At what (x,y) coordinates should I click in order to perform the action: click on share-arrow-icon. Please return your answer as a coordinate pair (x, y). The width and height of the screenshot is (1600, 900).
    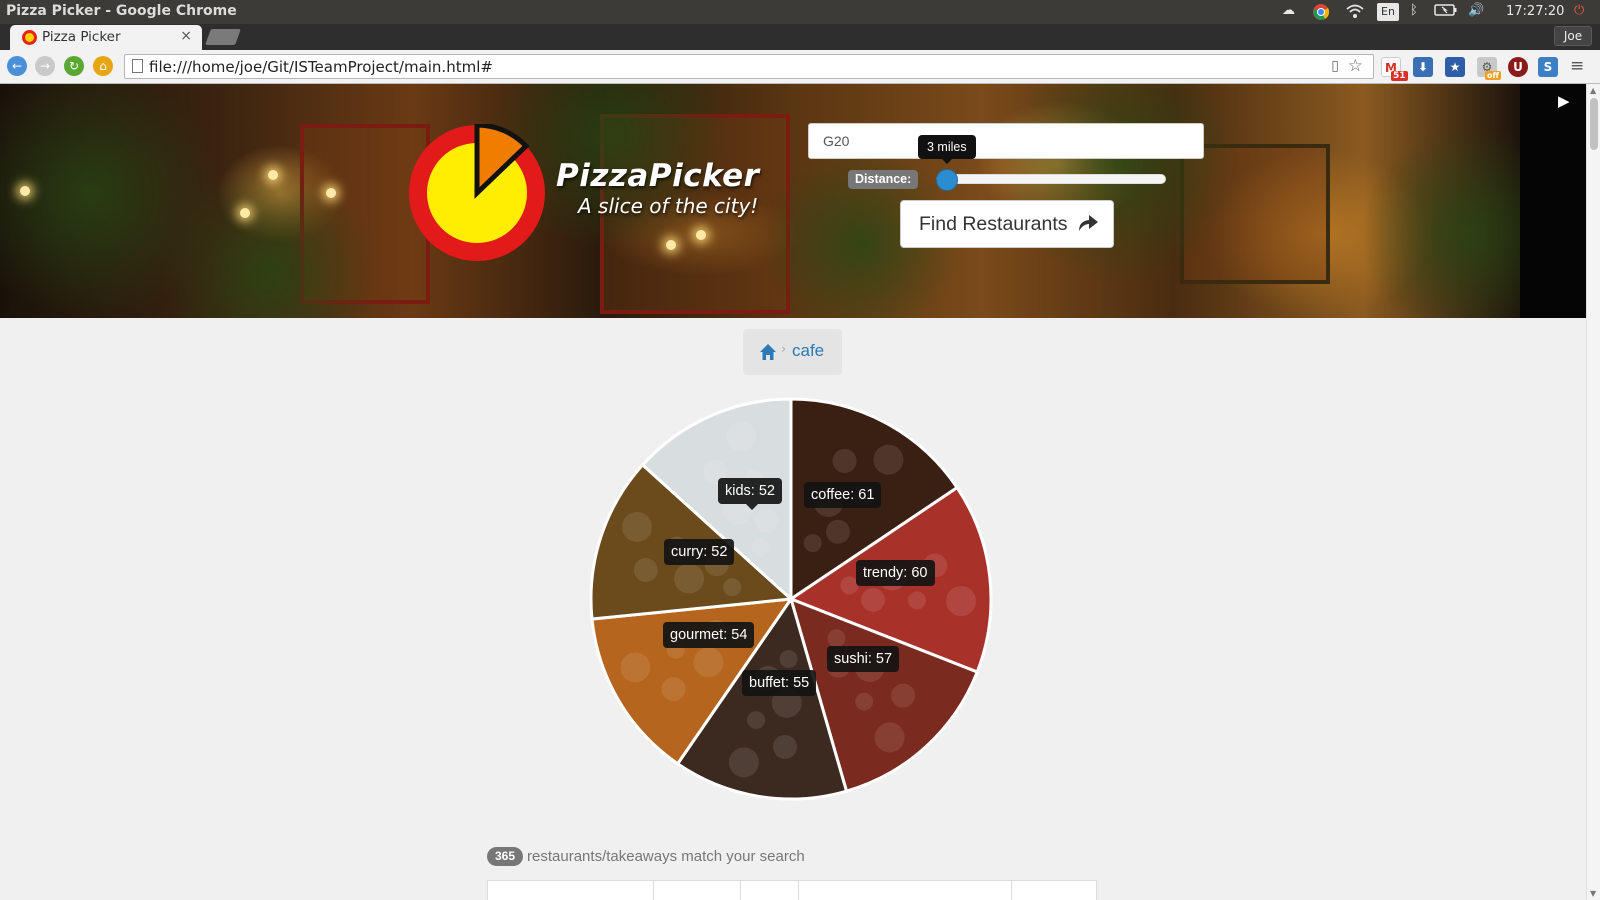
    Looking at the image, I should click on (1088, 223).